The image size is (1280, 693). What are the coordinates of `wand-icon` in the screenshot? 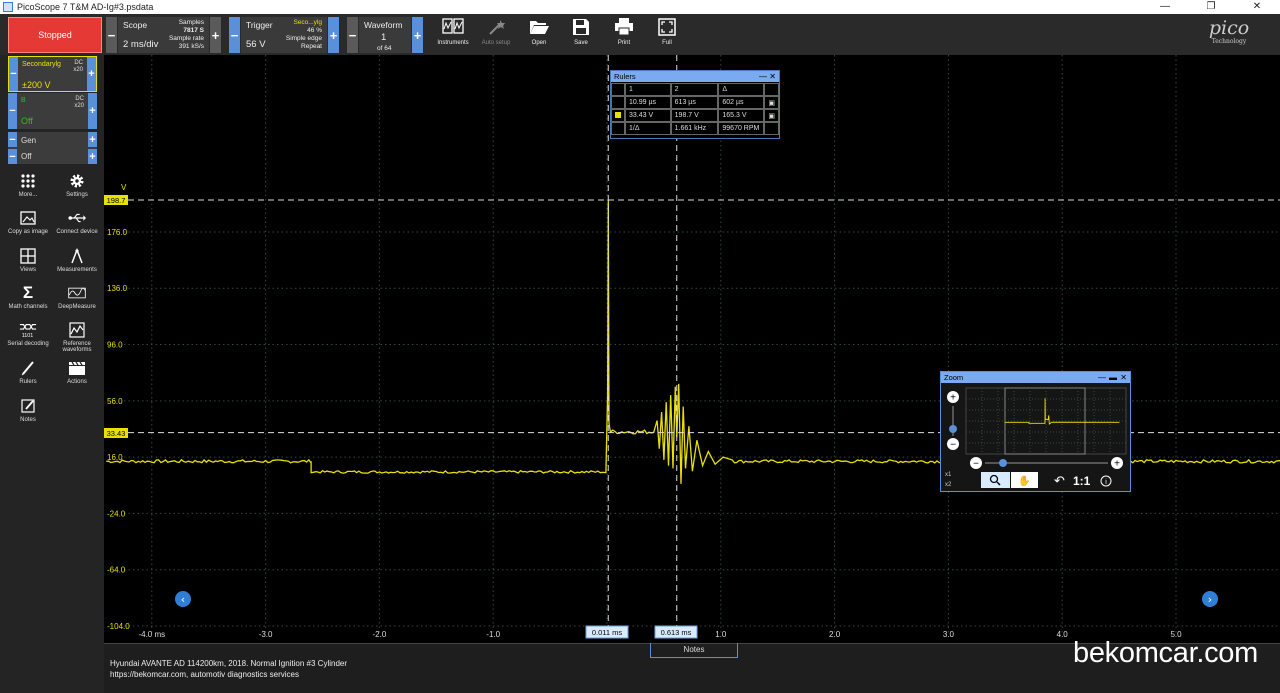 It's located at (497, 27).